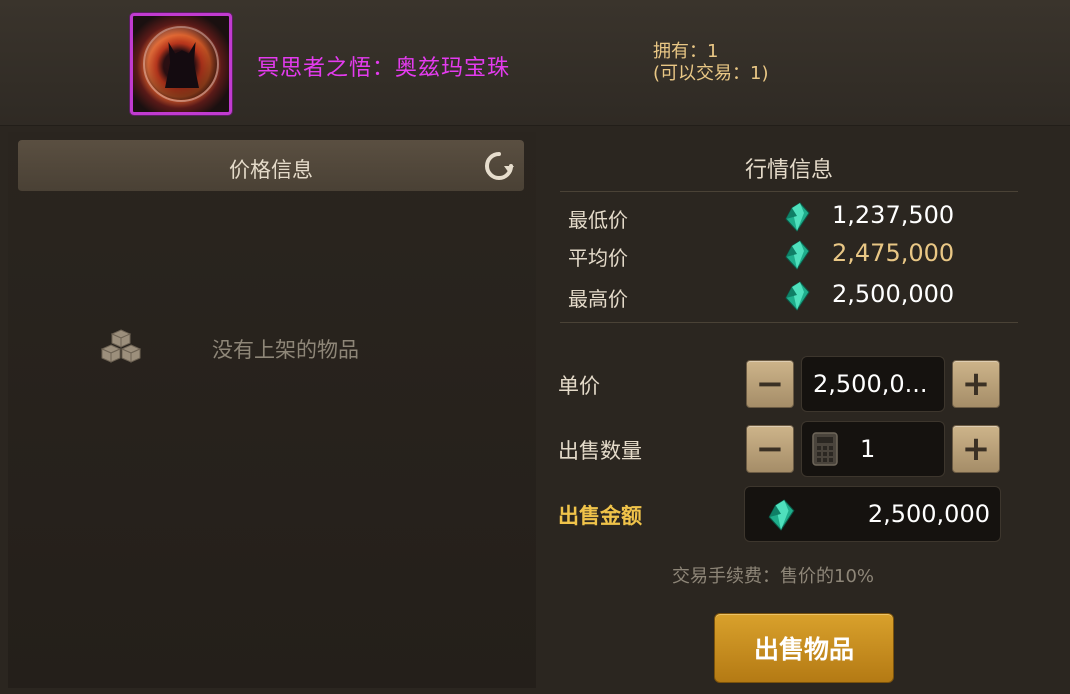  I want to click on quantity-value: 1, so click(868, 449).